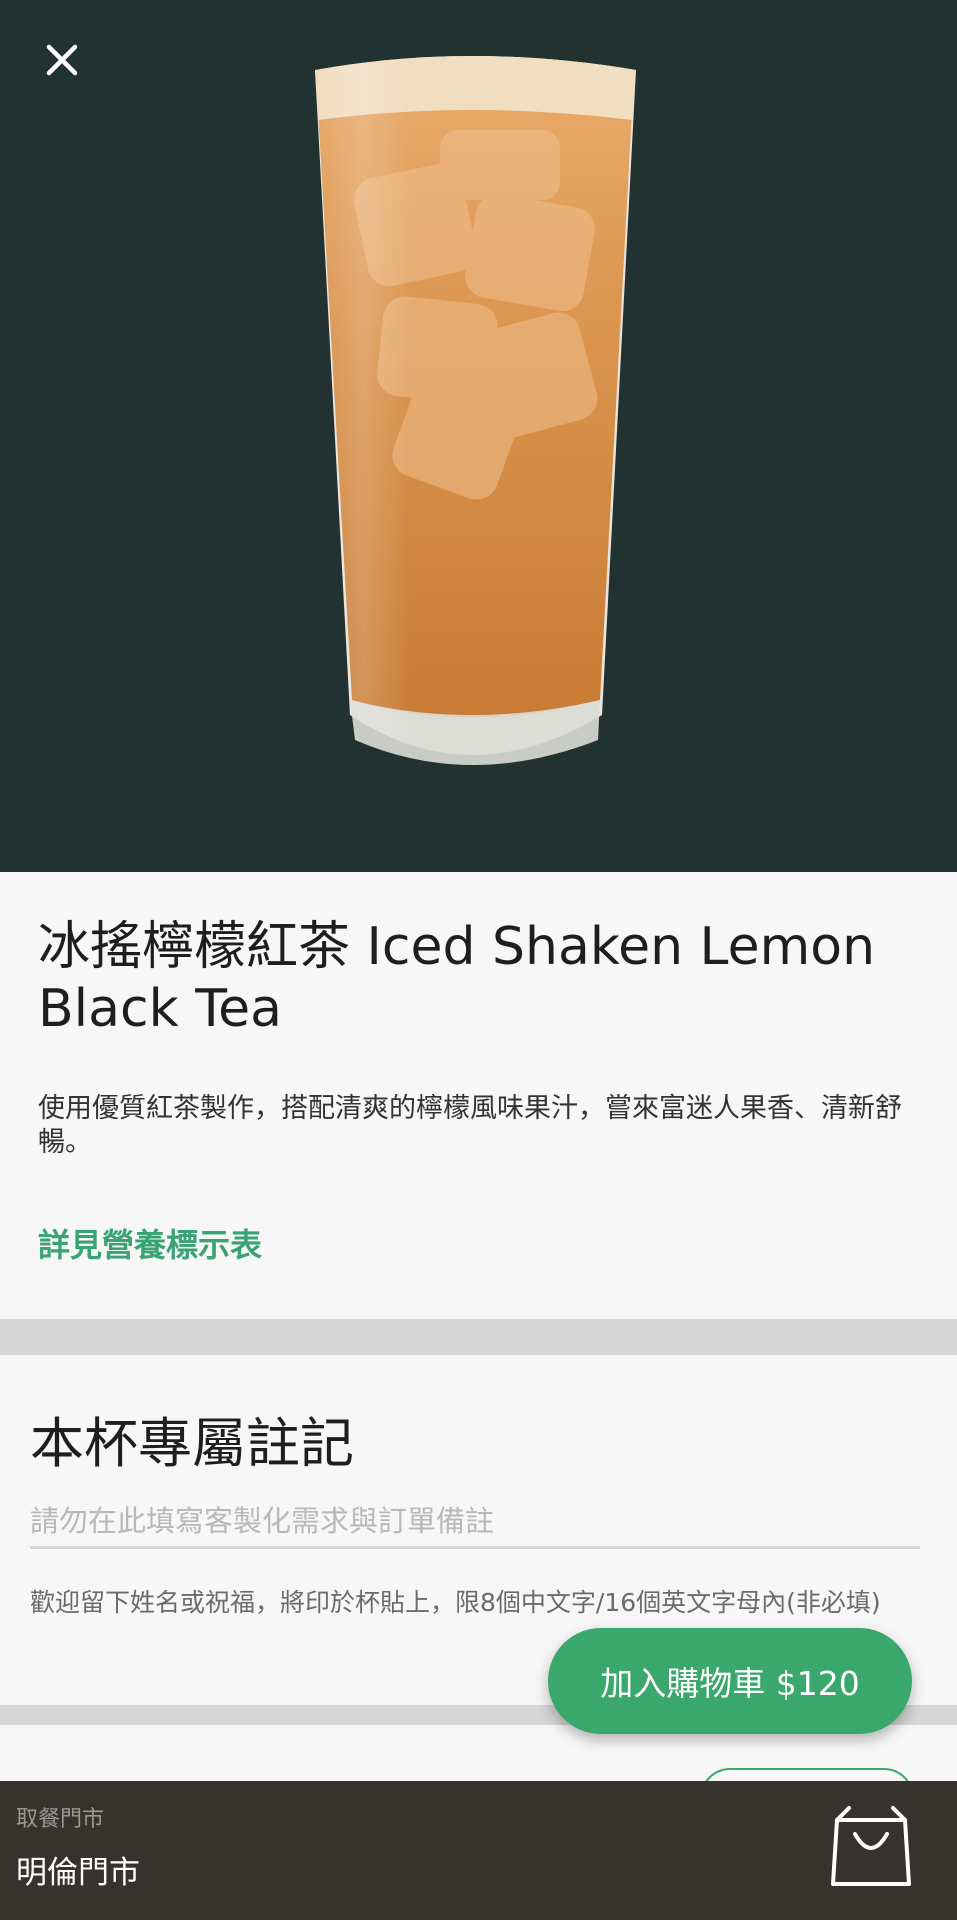  Describe the element at coordinates (730, 1681) in the screenshot. I see `add-to-cart-button: 加入購物車 $120` at that location.